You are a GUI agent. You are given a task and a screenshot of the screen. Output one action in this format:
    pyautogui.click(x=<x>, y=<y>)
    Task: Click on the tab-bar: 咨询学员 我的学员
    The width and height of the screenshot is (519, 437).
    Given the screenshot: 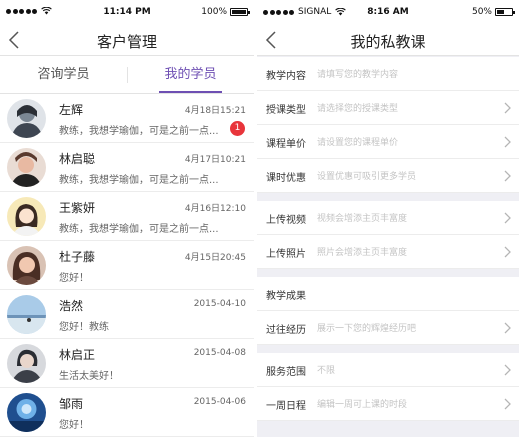 What is the action you would take?
    pyautogui.click(x=127, y=75)
    